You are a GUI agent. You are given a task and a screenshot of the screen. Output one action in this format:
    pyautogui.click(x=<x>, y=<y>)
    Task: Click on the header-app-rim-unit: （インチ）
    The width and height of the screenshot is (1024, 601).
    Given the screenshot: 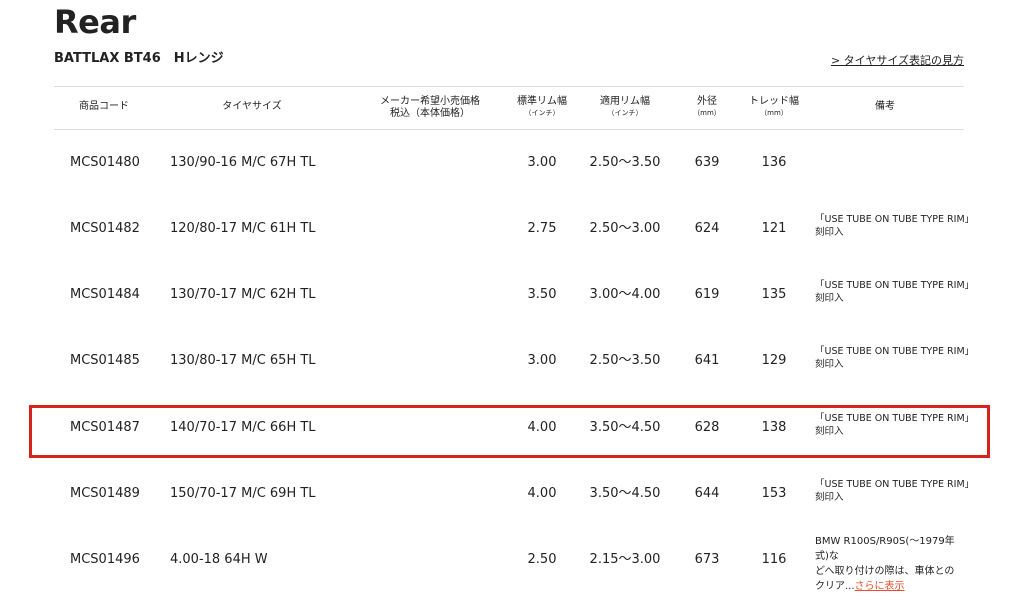 What is the action you would take?
    pyautogui.click(x=625, y=113)
    